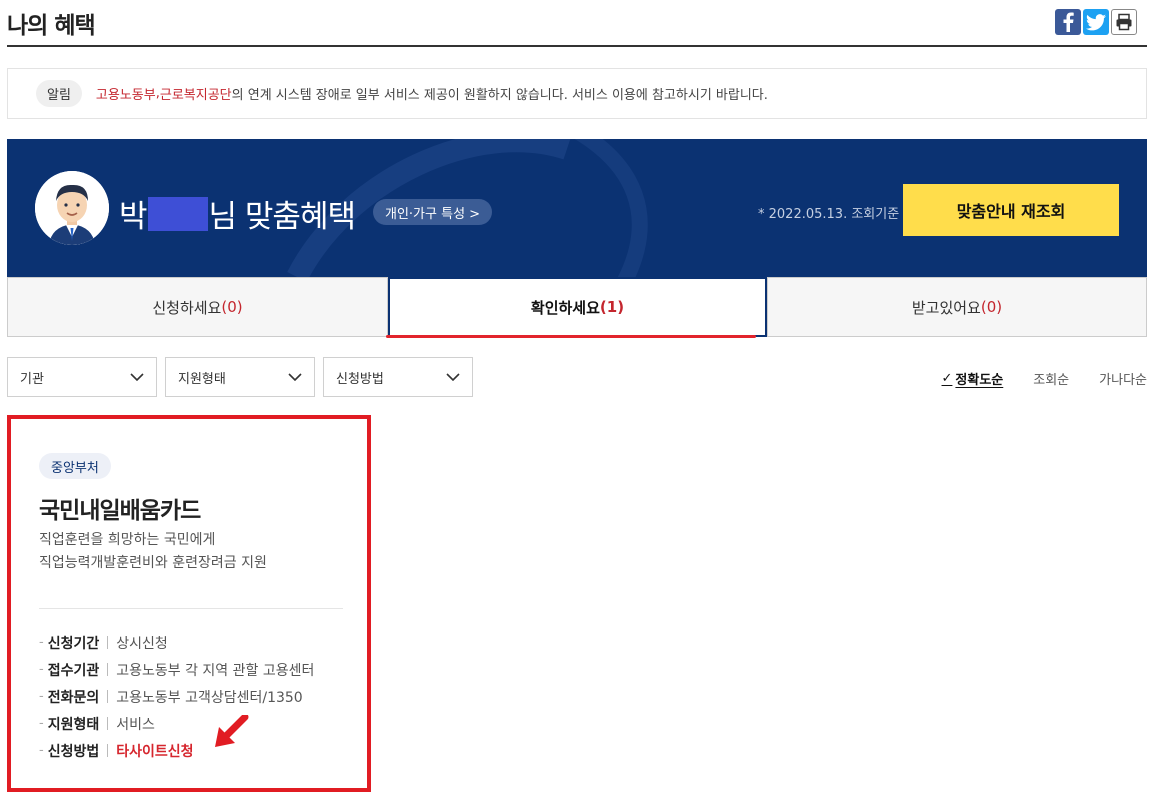  What do you see at coordinates (1051, 378) in the screenshot?
I see `sort-views: 조회순` at bounding box center [1051, 378].